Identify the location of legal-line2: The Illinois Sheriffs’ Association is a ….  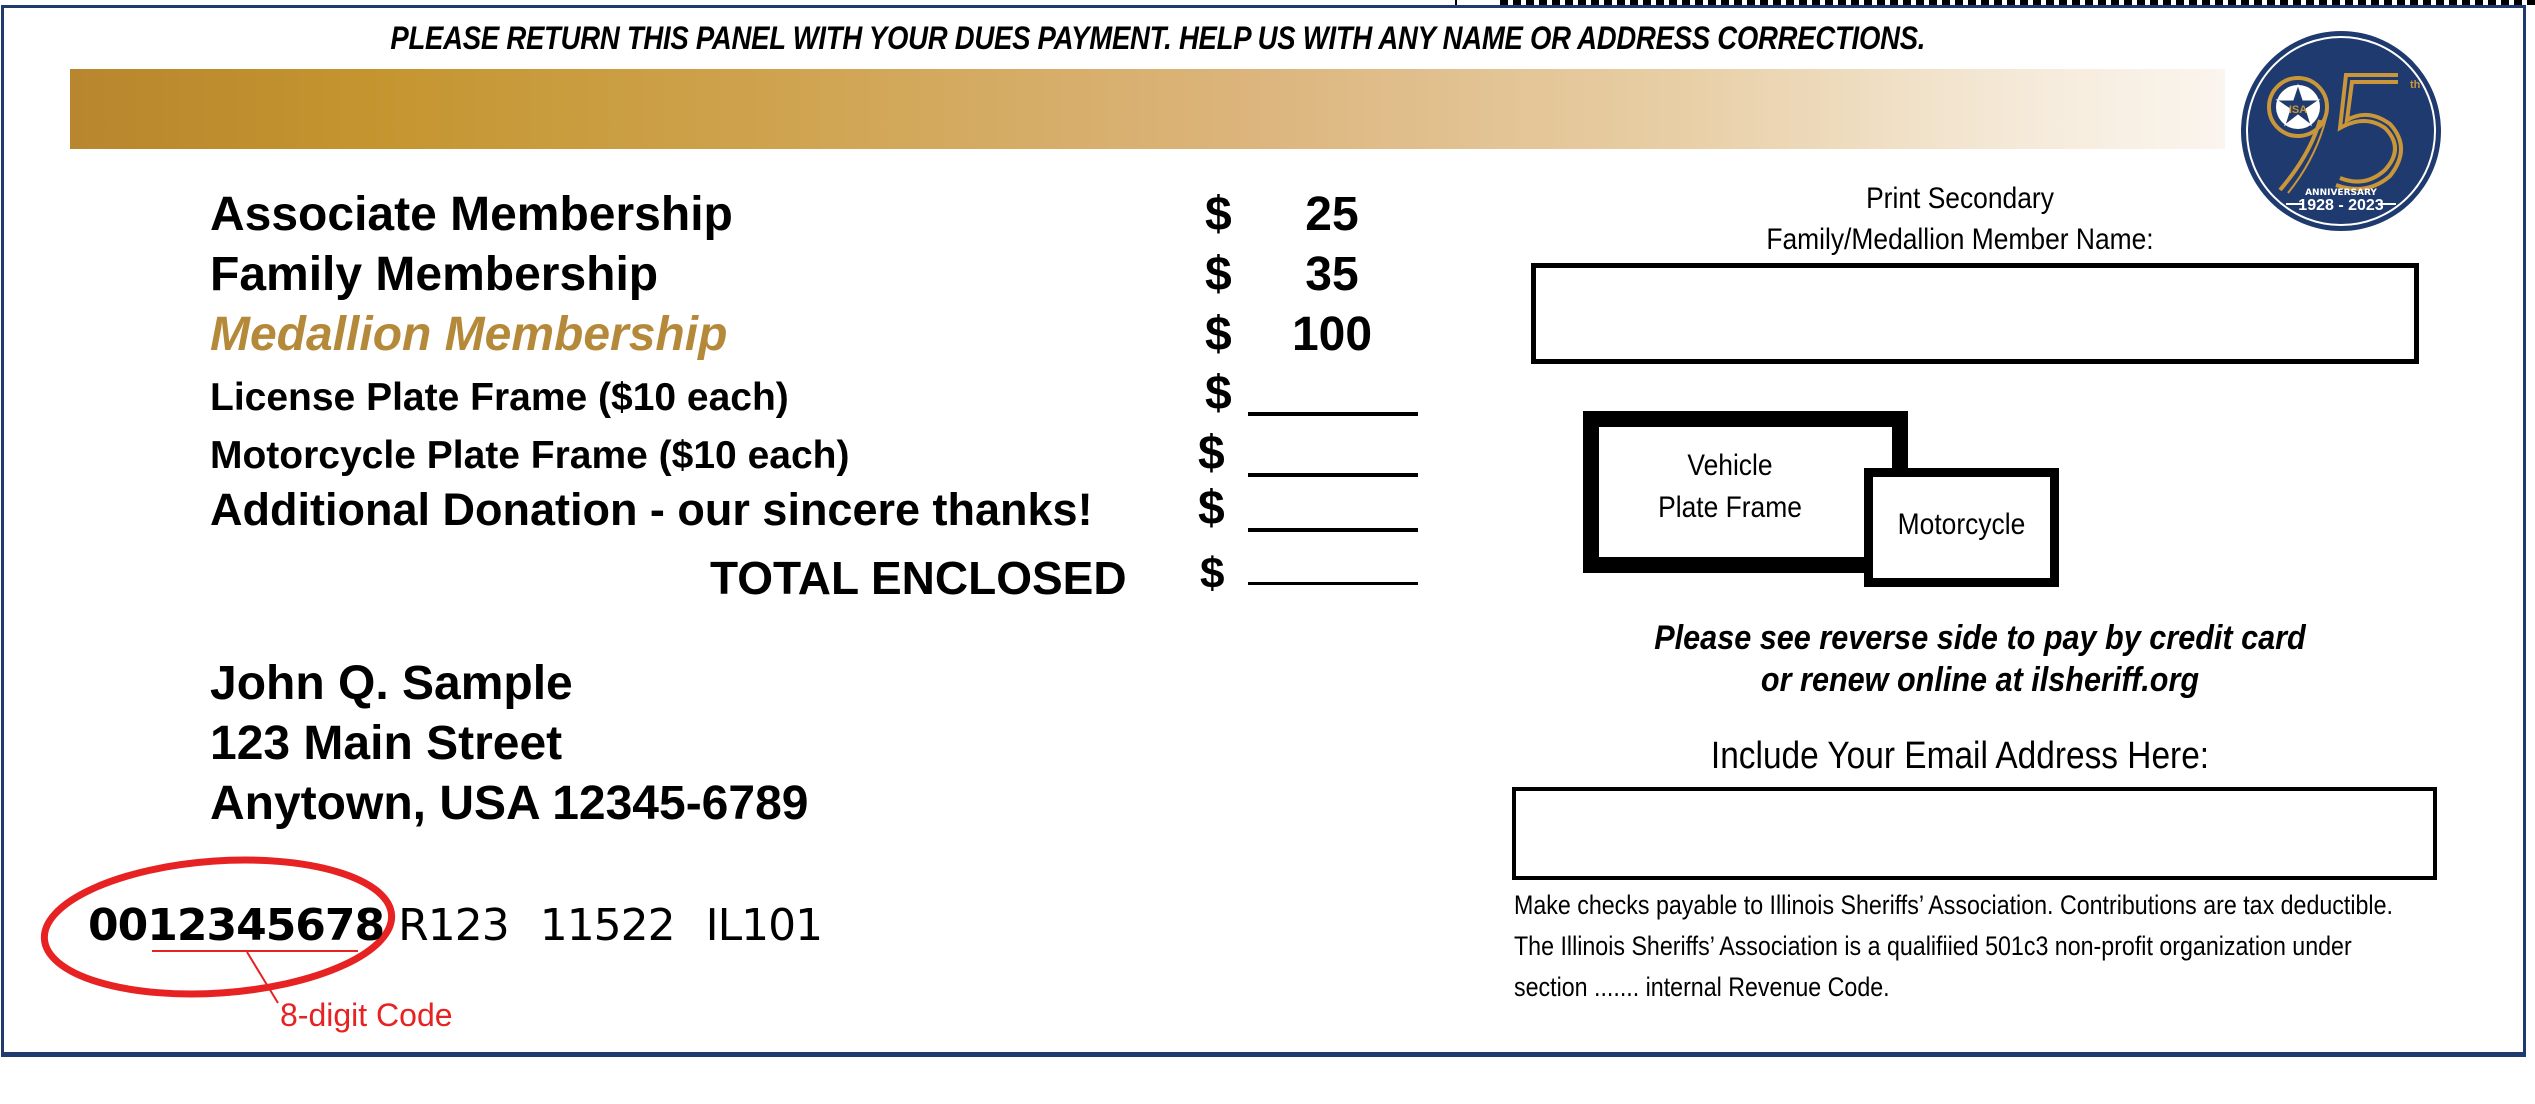
(1933, 946).